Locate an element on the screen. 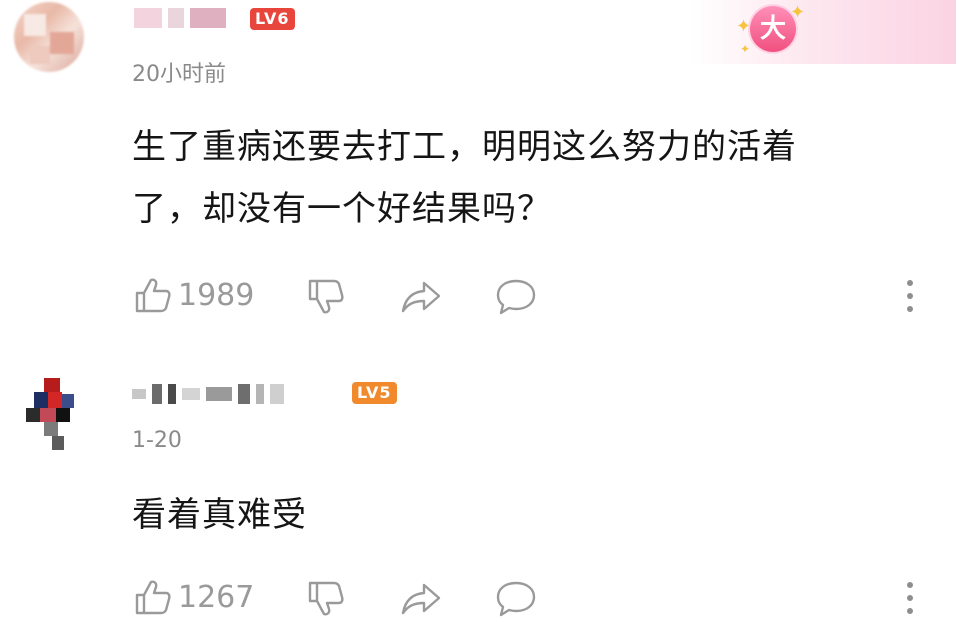 The width and height of the screenshot is (956, 632). level-badge: LV6 is located at coordinates (272, 19).